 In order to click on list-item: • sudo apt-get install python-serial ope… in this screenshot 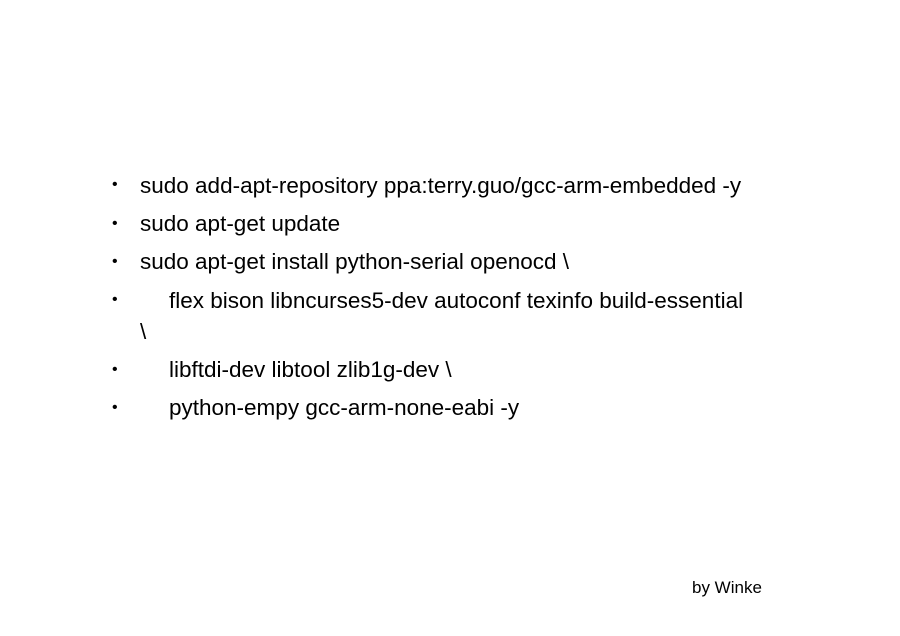, I will do `click(428, 262)`.